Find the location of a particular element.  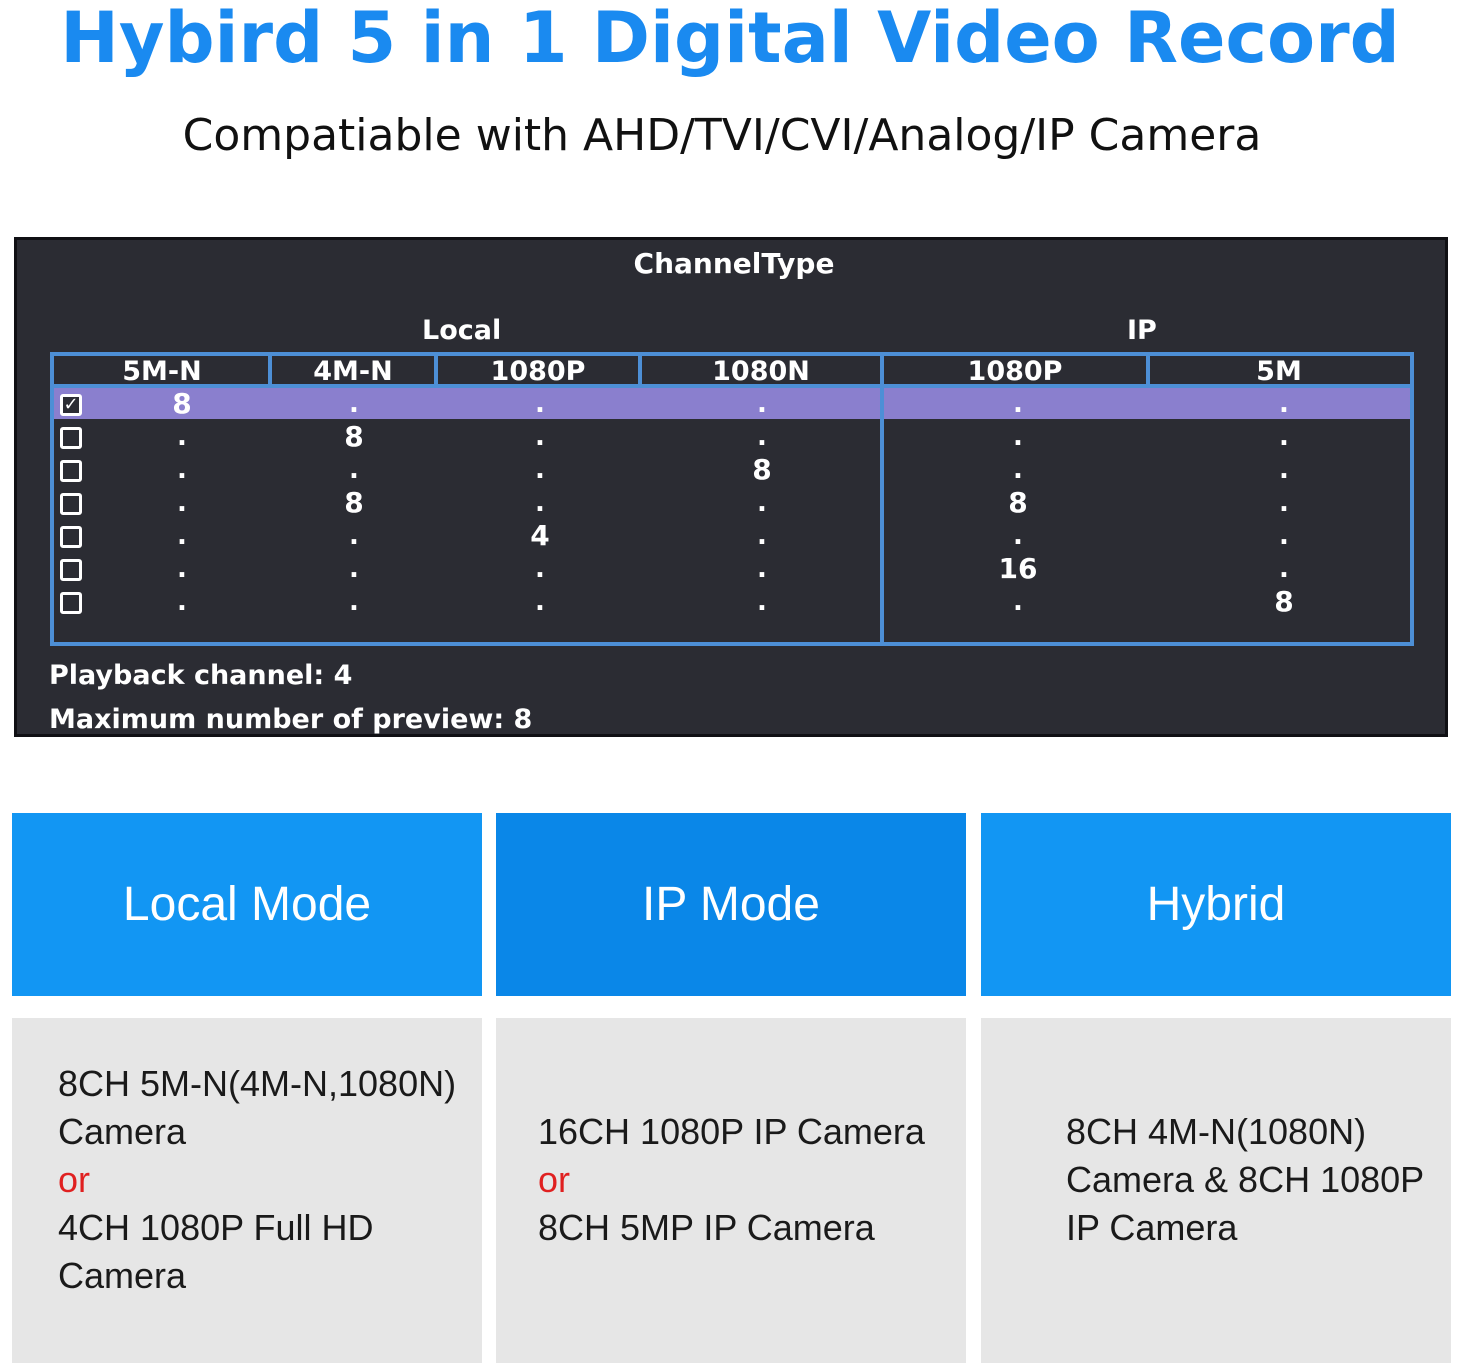

ip-mode-header: IP Mode is located at coordinates (731, 904).